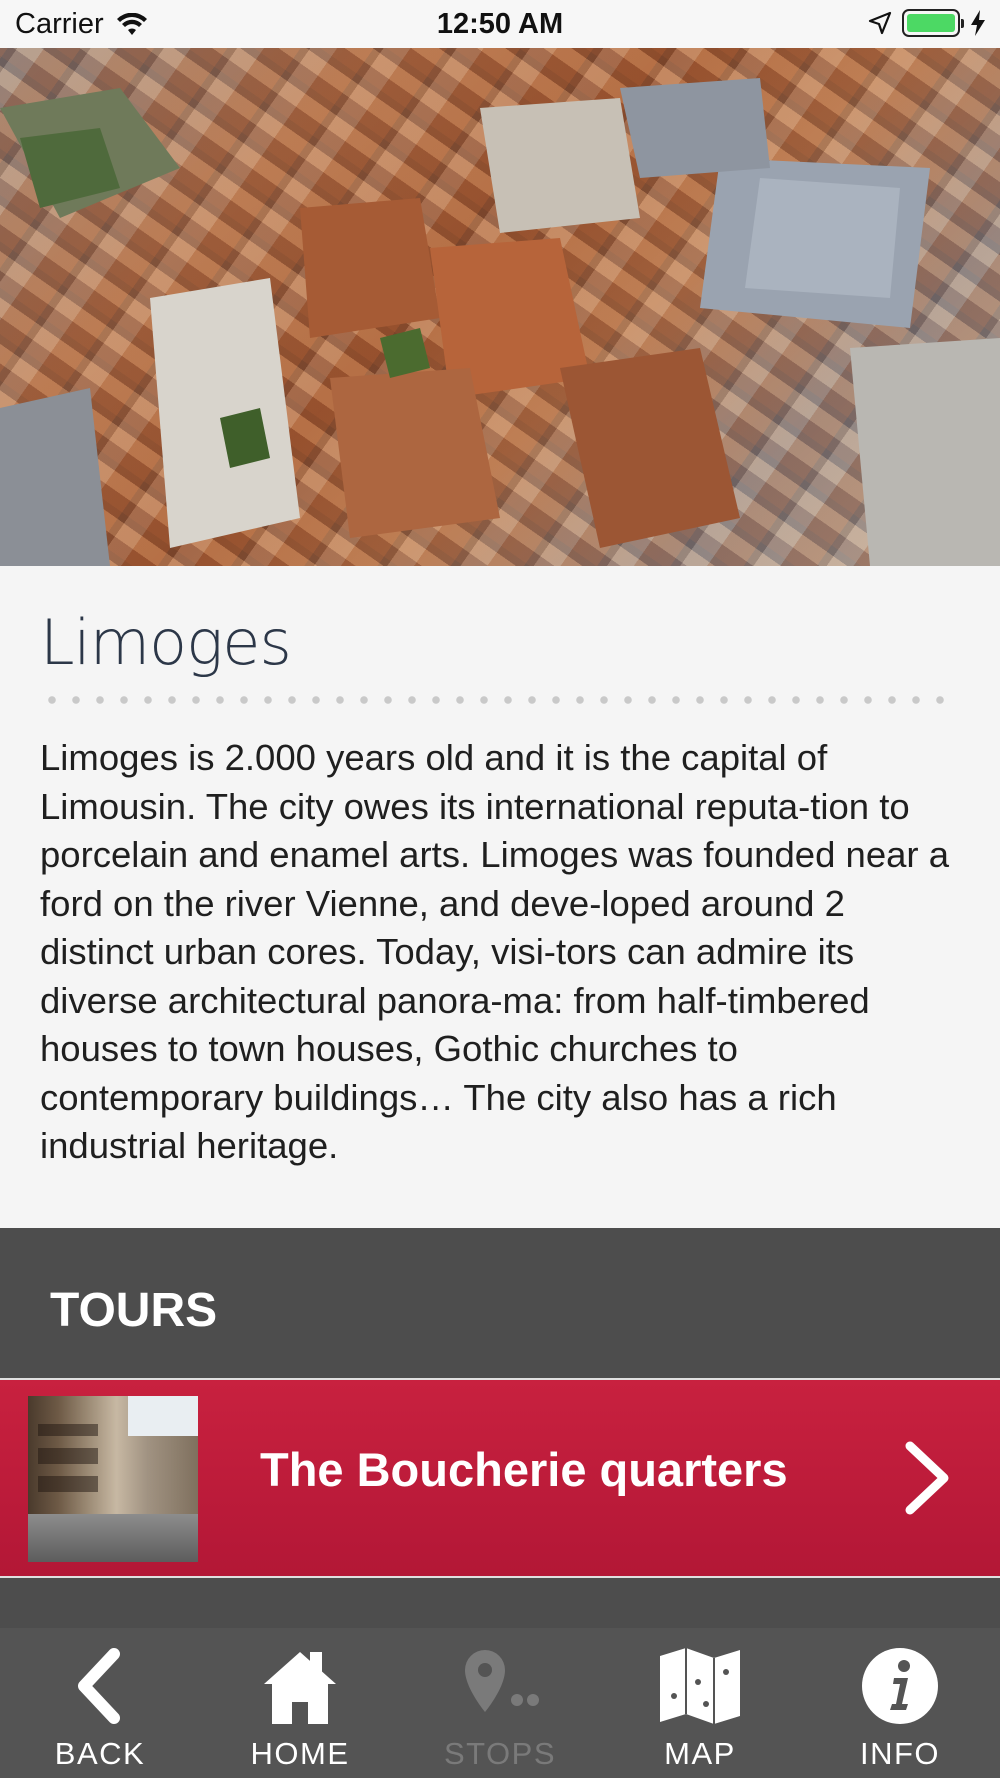 Image resolution: width=1000 pixels, height=1778 pixels. I want to click on tour-thumbnail, so click(113, 1479).